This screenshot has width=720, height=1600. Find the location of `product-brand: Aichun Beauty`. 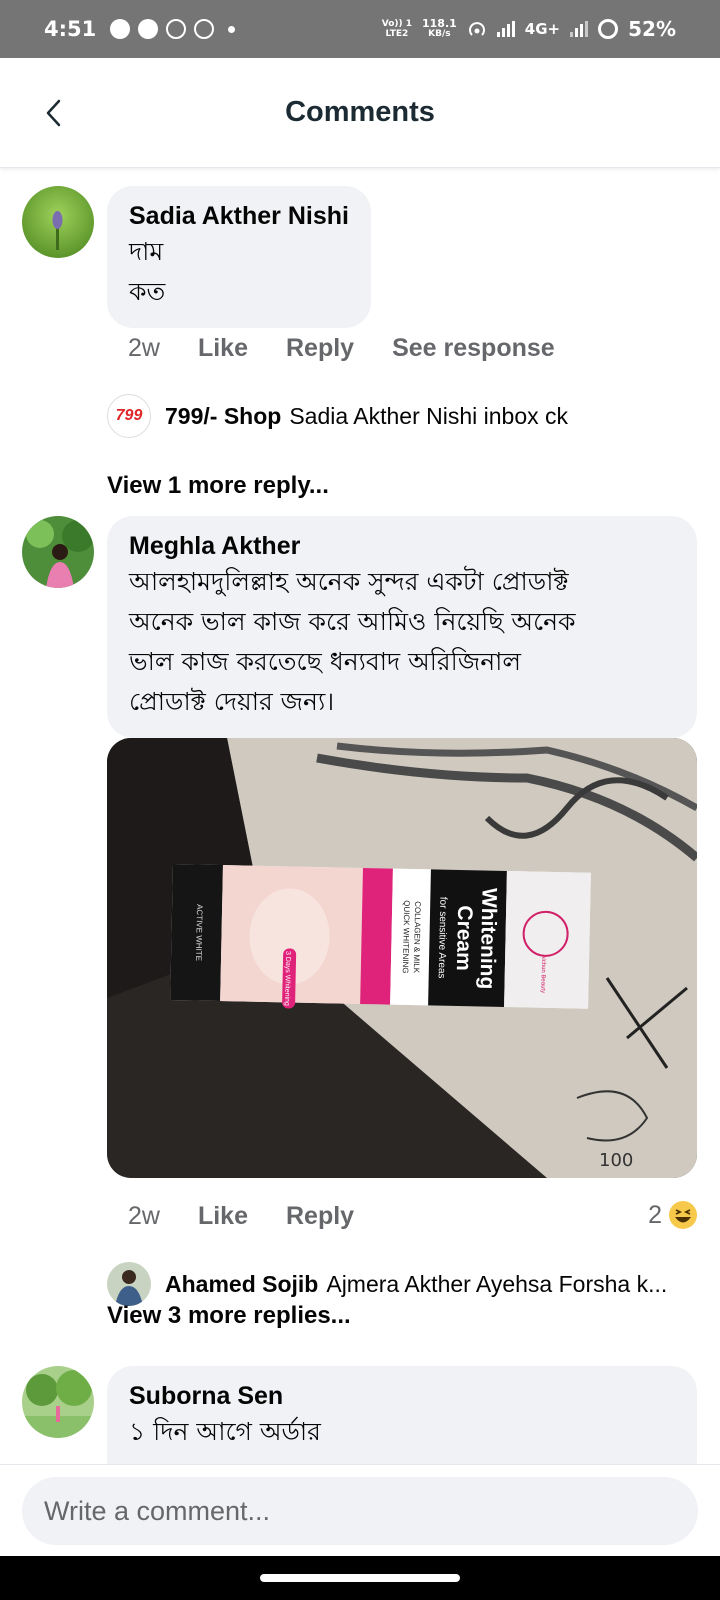

product-brand: Aichun Beauty is located at coordinates (542, 973).